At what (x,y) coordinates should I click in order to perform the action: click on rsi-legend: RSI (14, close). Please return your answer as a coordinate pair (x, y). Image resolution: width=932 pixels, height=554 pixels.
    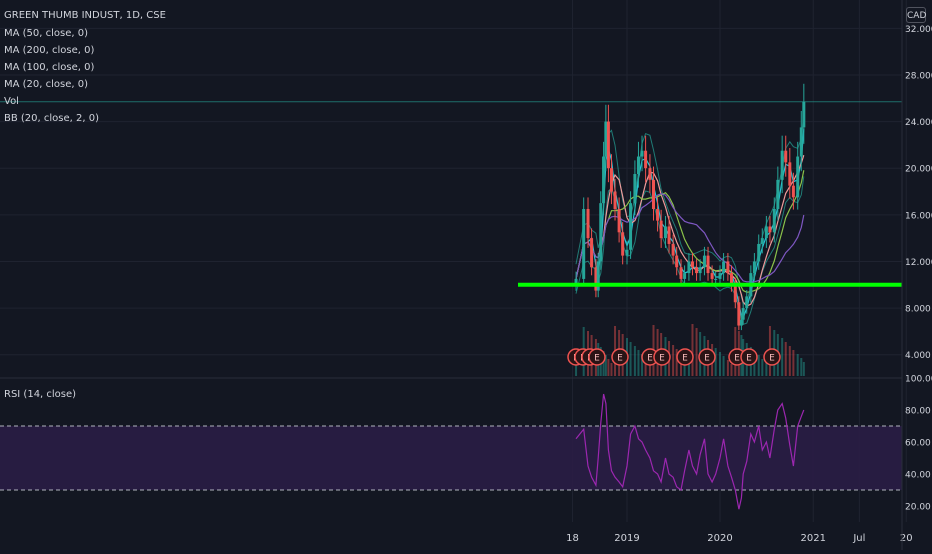
    Looking at the image, I should click on (40, 395).